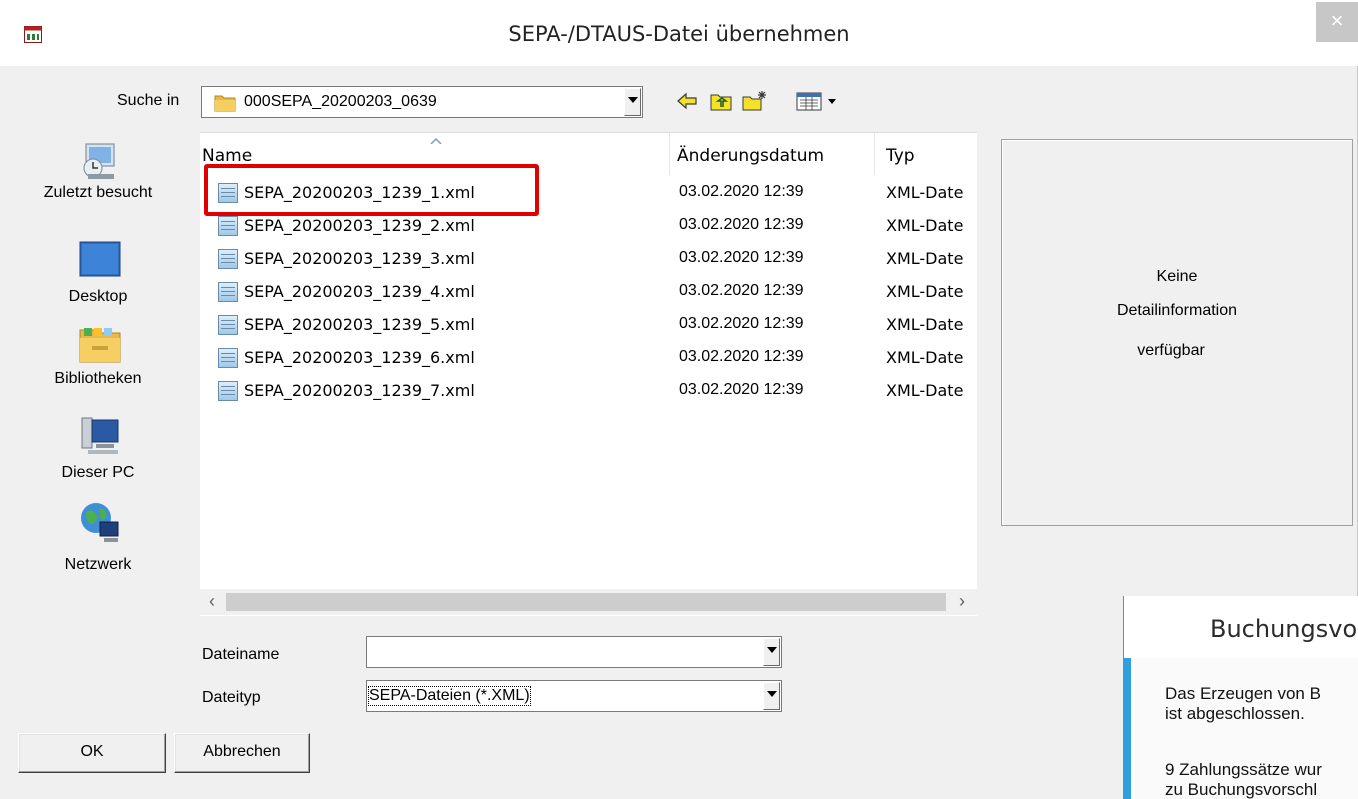 Image resolution: width=1358 pixels, height=799 pixels. I want to click on filetype-value: SEPA-Dateien (*.XML), so click(449, 696).